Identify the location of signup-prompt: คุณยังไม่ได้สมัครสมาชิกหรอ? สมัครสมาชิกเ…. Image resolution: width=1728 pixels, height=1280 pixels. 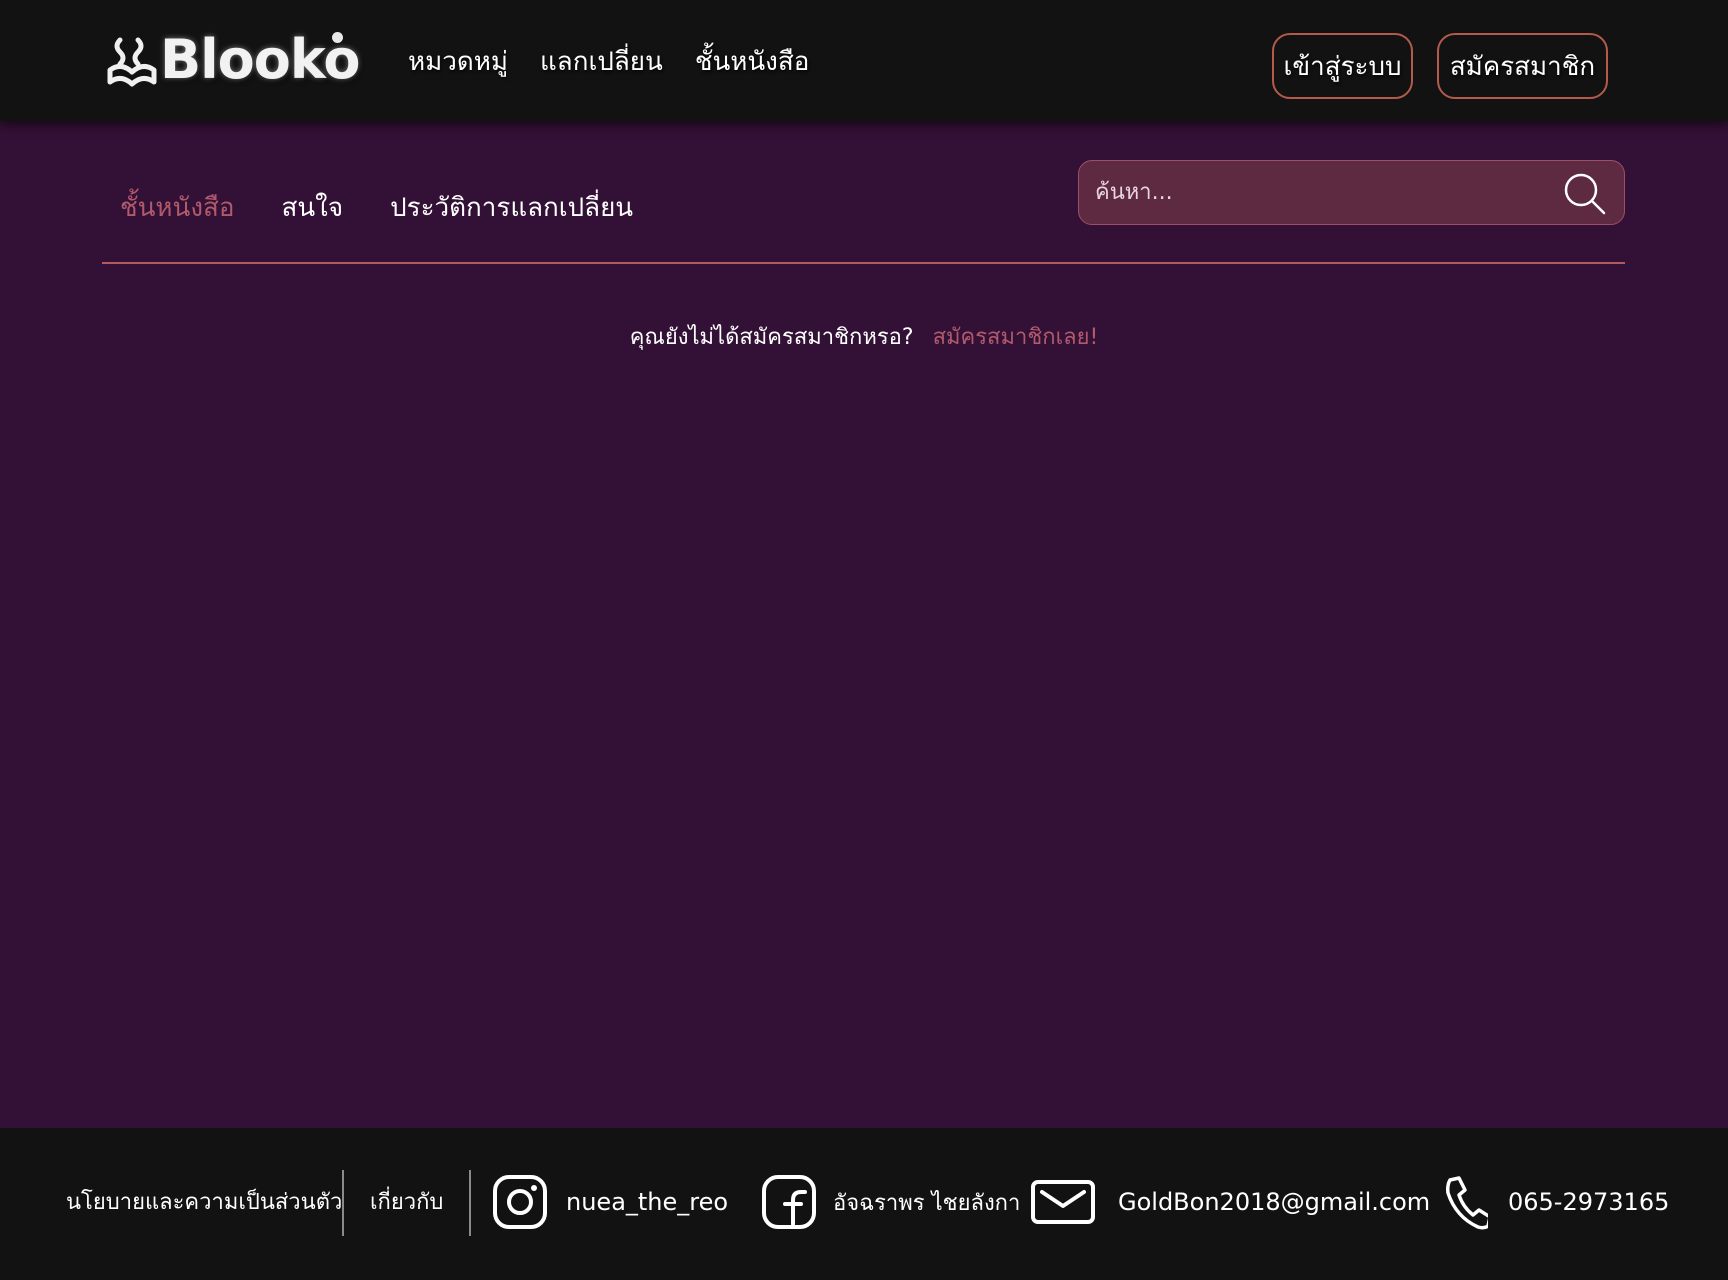
(864, 338).